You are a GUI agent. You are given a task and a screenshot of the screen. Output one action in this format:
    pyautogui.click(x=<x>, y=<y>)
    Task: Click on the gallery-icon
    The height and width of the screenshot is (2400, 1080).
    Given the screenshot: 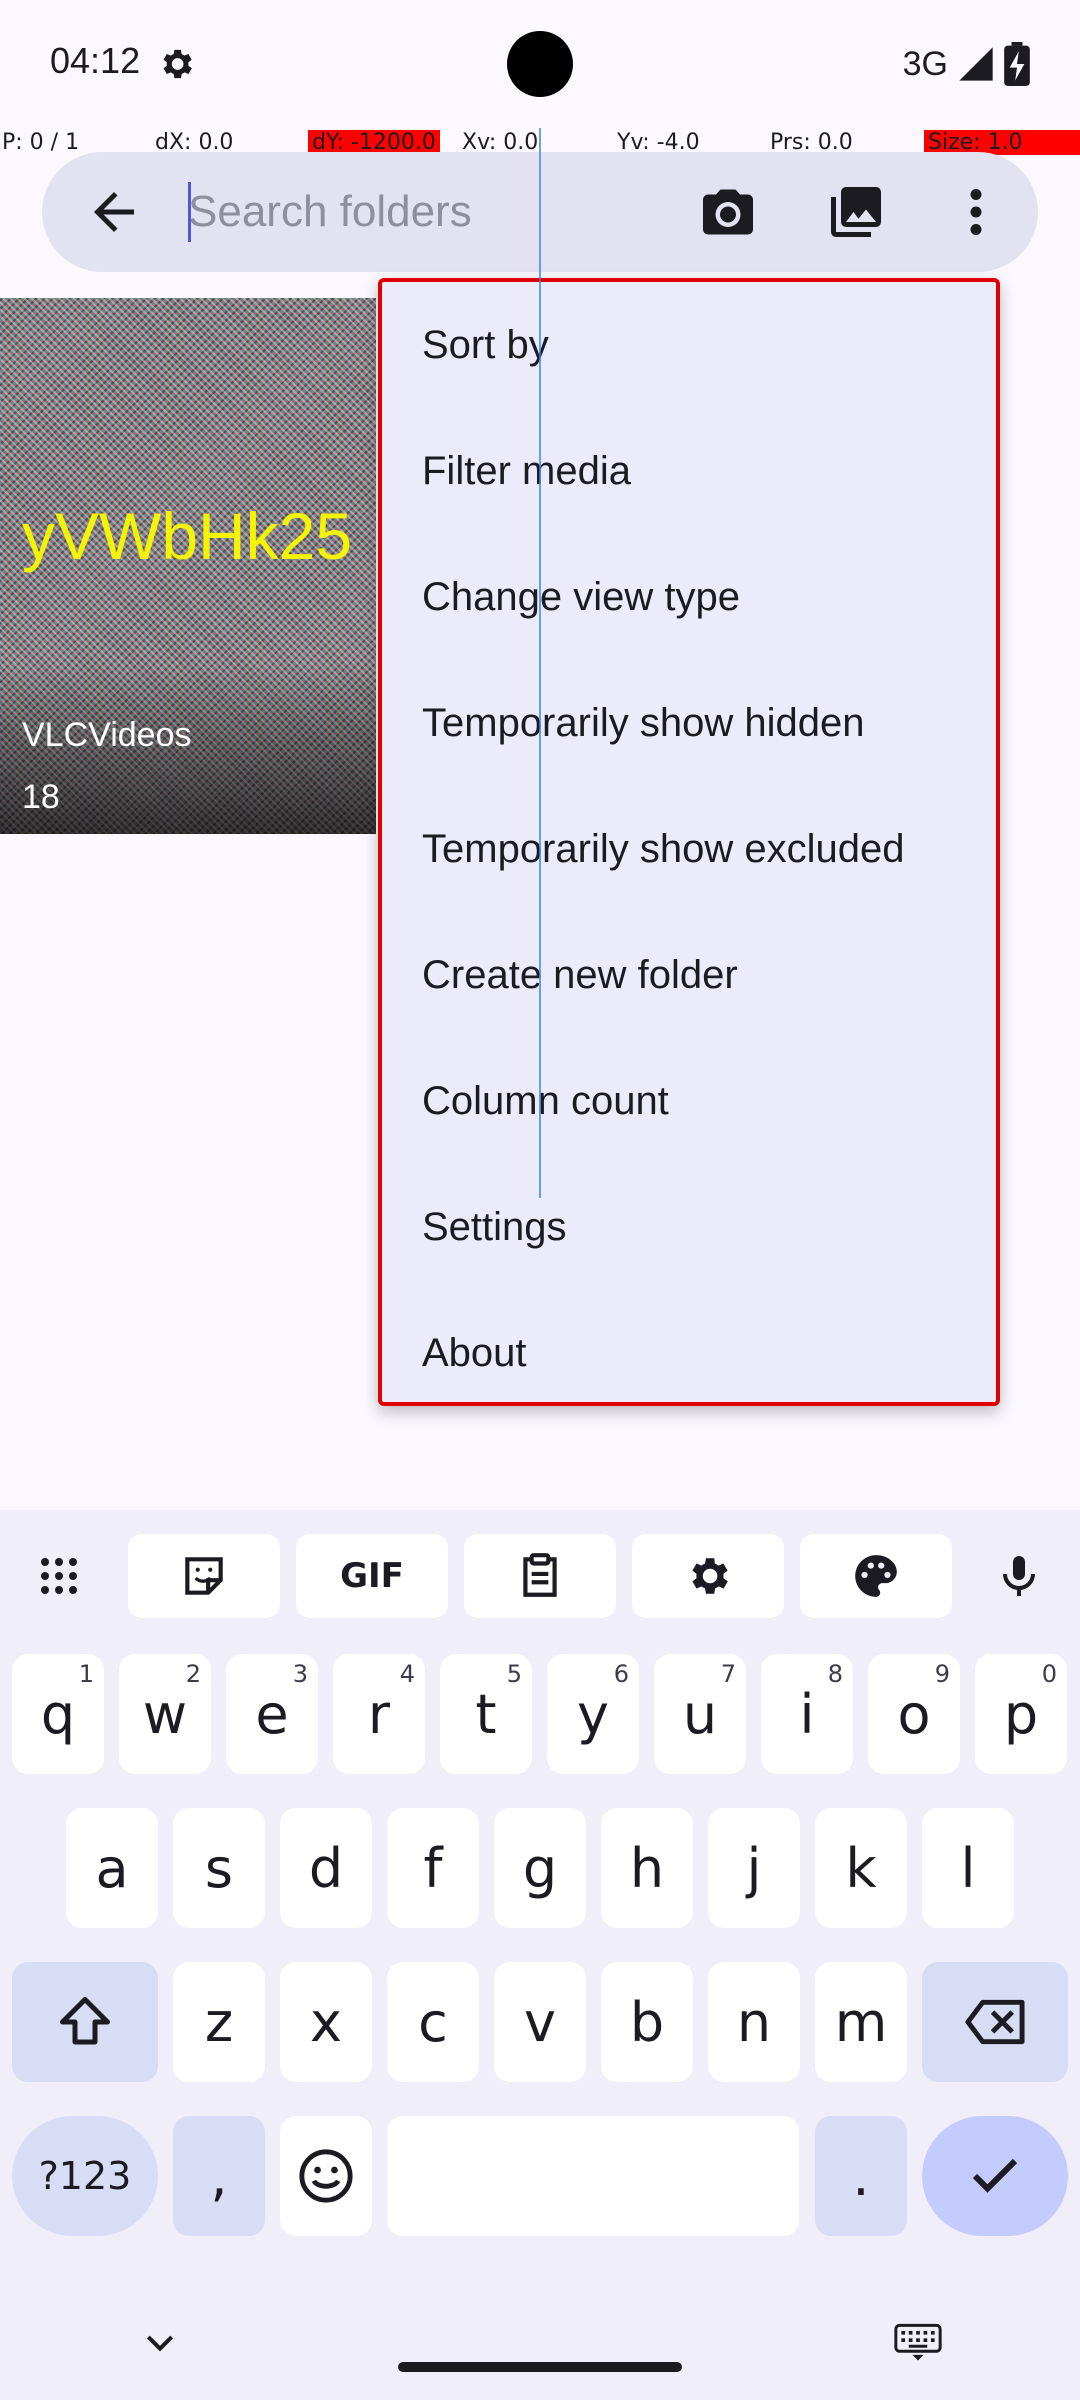 What is the action you would take?
    pyautogui.click(x=856, y=212)
    